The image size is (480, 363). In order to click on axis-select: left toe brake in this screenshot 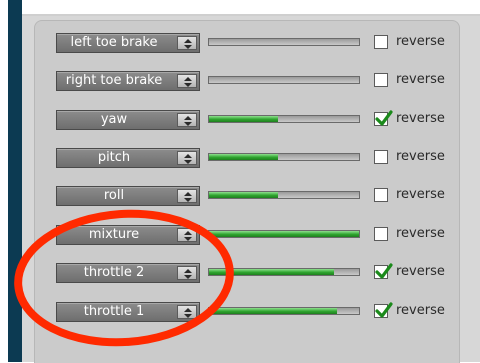, I will do `click(128, 43)`.